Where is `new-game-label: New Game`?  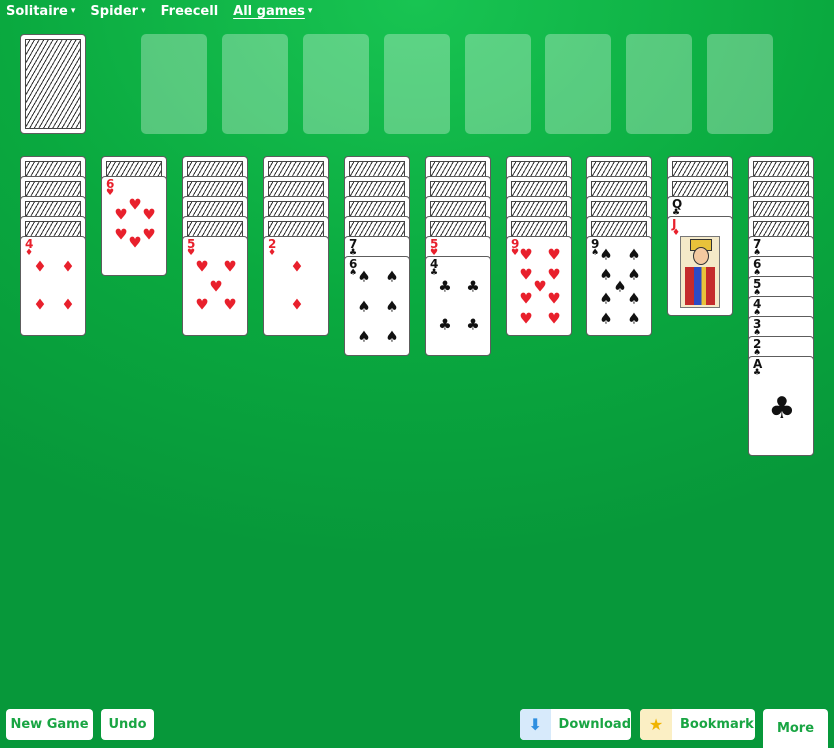 new-game-label: New Game is located at coordinates (49, 724).